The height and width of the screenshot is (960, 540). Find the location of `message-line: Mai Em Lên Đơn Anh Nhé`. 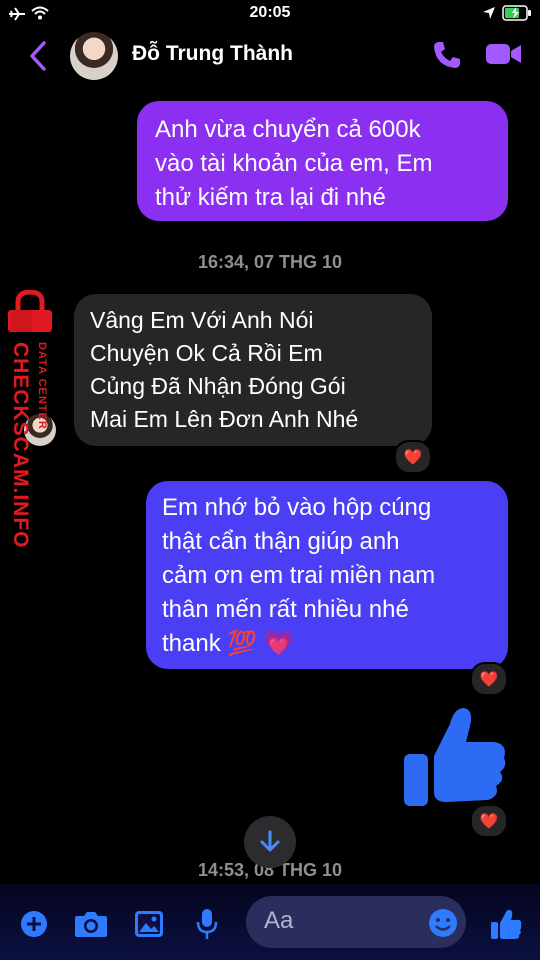

message-line: Mai Em Lên Đơn Anh Nhé is located at coordinates (224, 419).